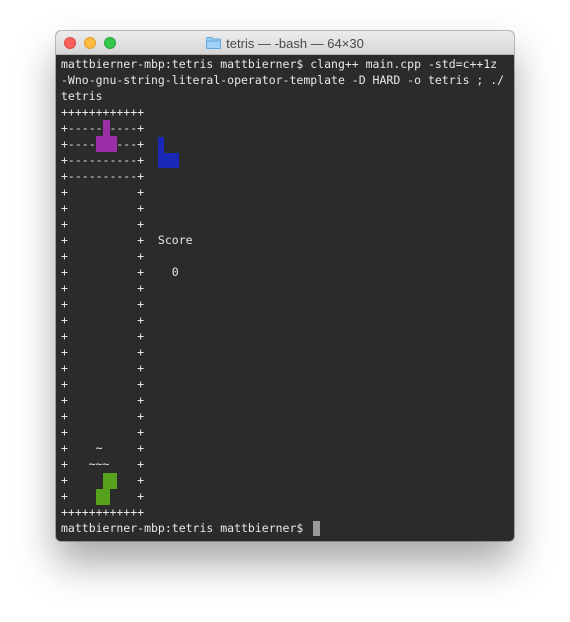  What do you see at coordinates (103, 448) in the screenshot?
I see `board-row: + ~ +` at bounding box center [103, 448].